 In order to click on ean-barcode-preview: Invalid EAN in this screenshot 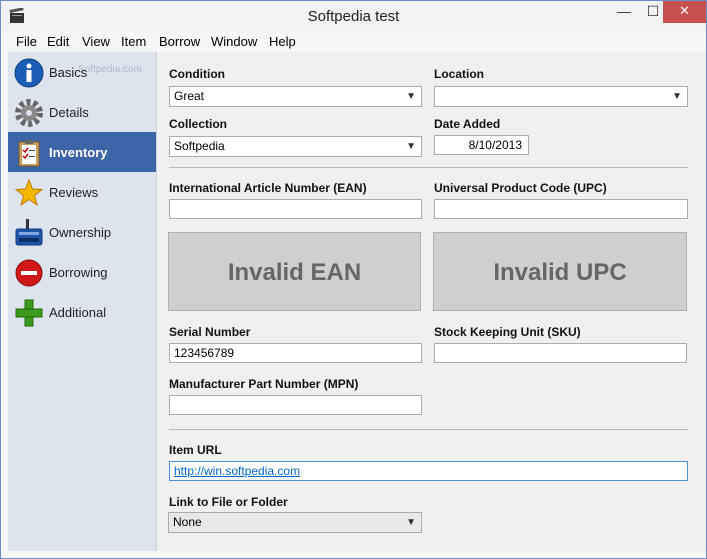, I will do `click(294, 271)`.